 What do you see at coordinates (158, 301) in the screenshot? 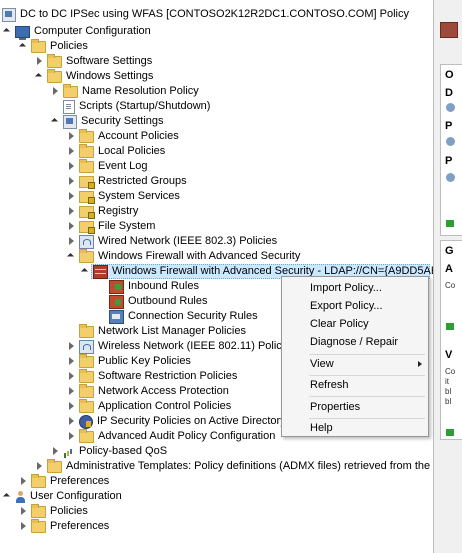
I see `tree-node-outbound-rules: Outbound Rules` at bounding box center [158, 301].